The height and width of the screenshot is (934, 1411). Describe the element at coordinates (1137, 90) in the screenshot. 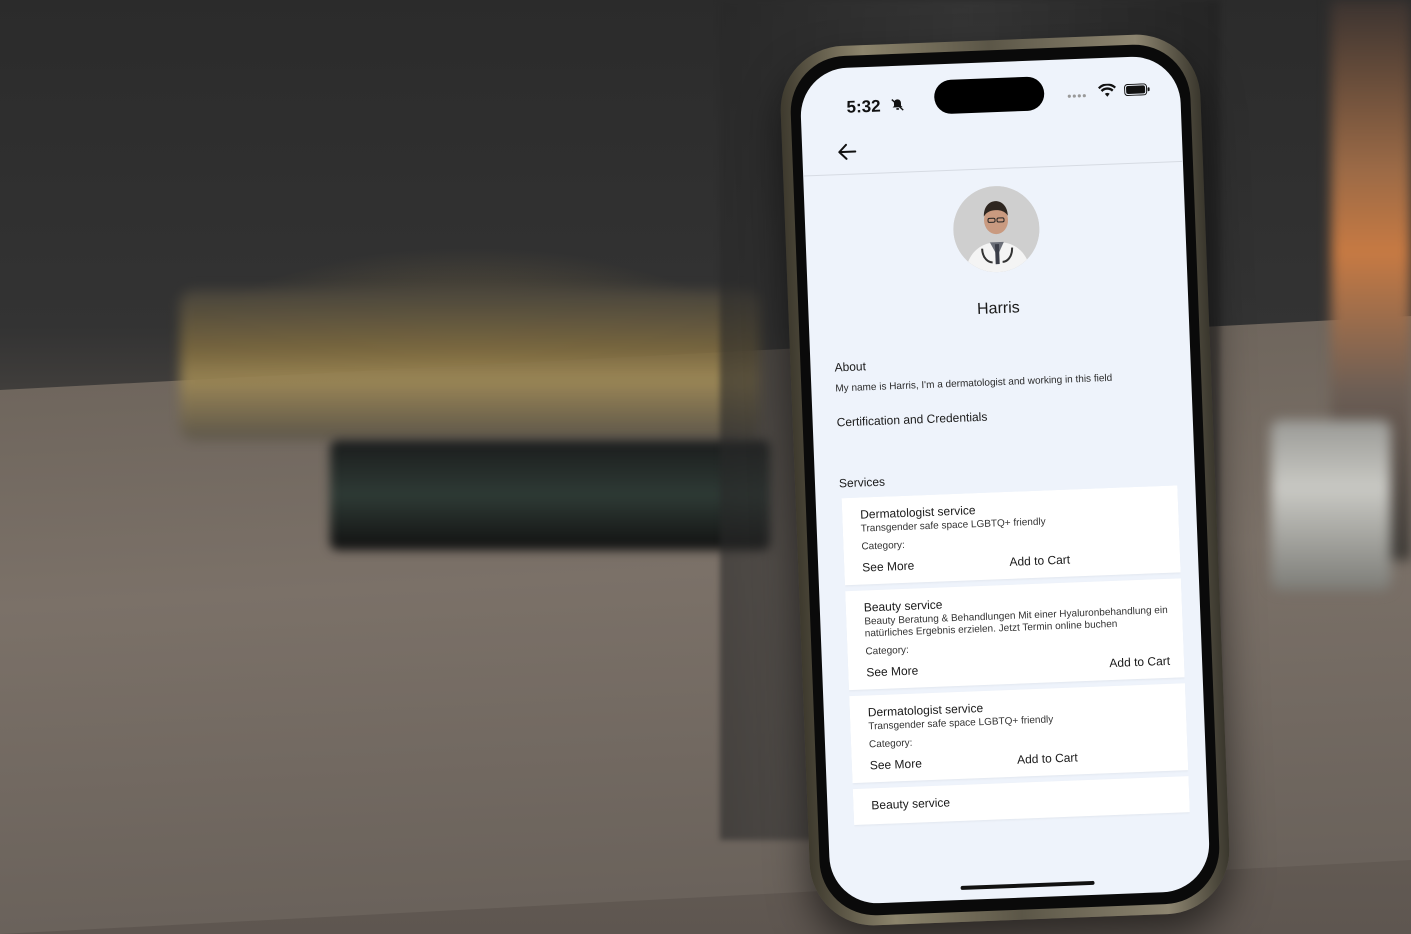

I see `battery-icon` at that location.